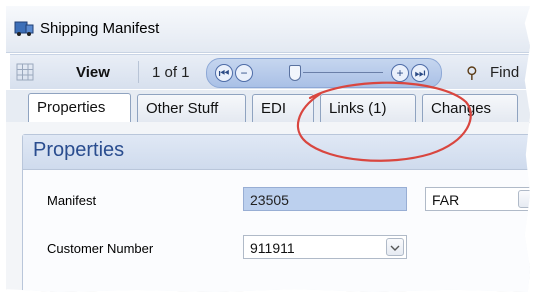  I want to click on toolbar: View 1 of 1 ⏮ − + ⏭ ⚲ Find, so click(270, 71).